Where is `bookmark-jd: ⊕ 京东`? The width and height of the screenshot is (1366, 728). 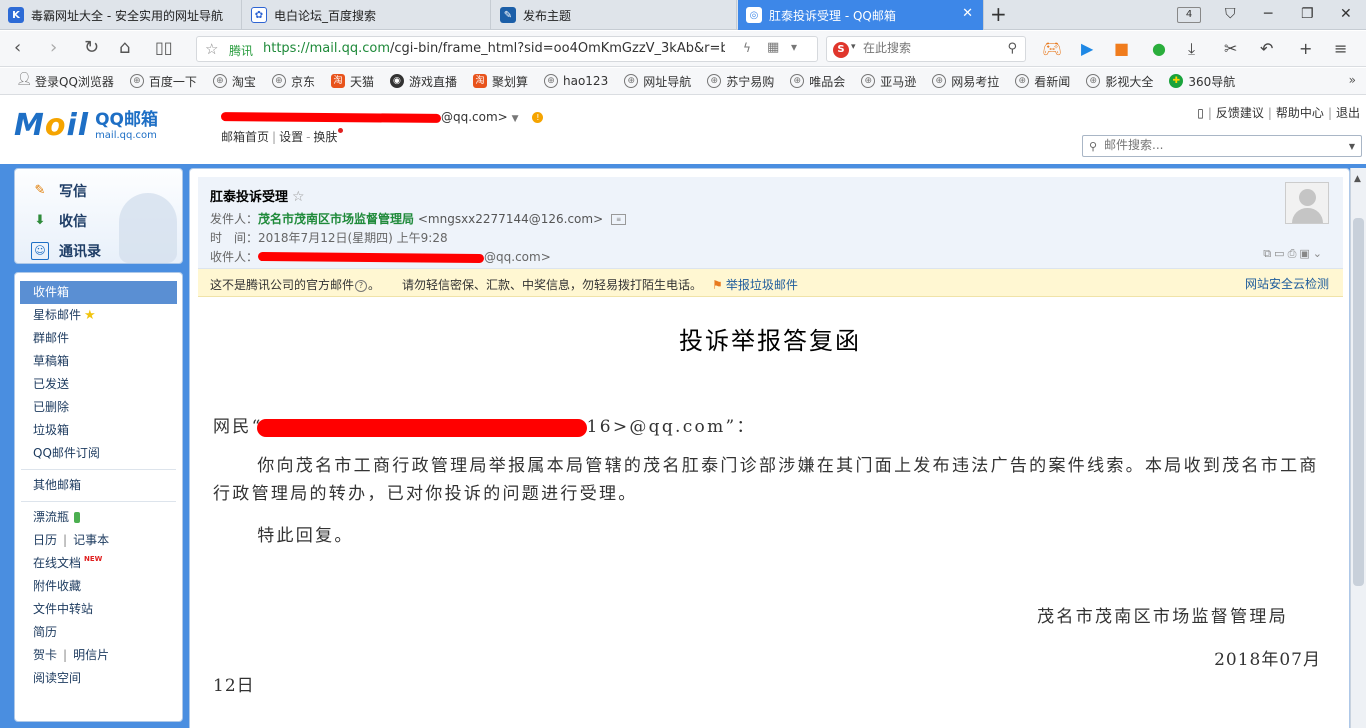
bookmark-jd: ⊕ 京东 is located at coordinates (293, 81).